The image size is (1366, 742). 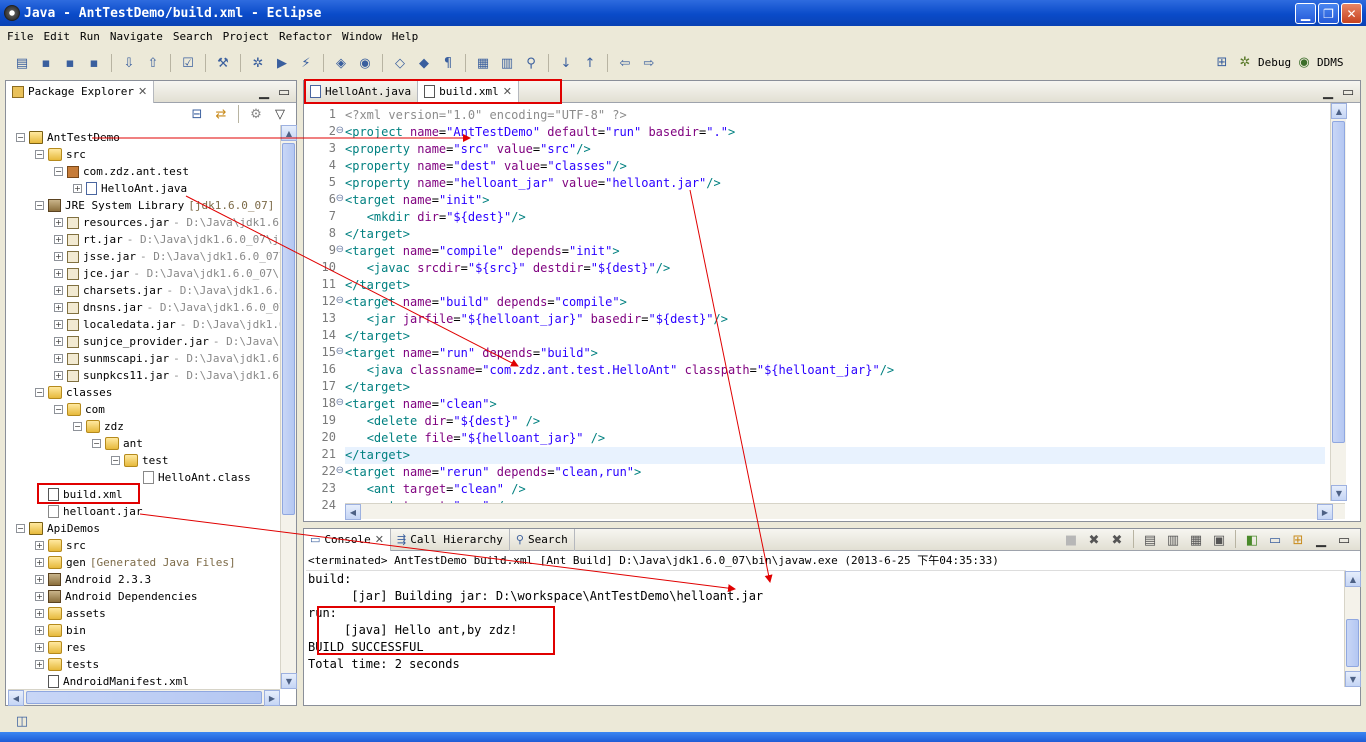 What do you see at coordinates (153, 63) in the screenshot?
I see `export-icon: ⇧` at bounding box center [153, 63].